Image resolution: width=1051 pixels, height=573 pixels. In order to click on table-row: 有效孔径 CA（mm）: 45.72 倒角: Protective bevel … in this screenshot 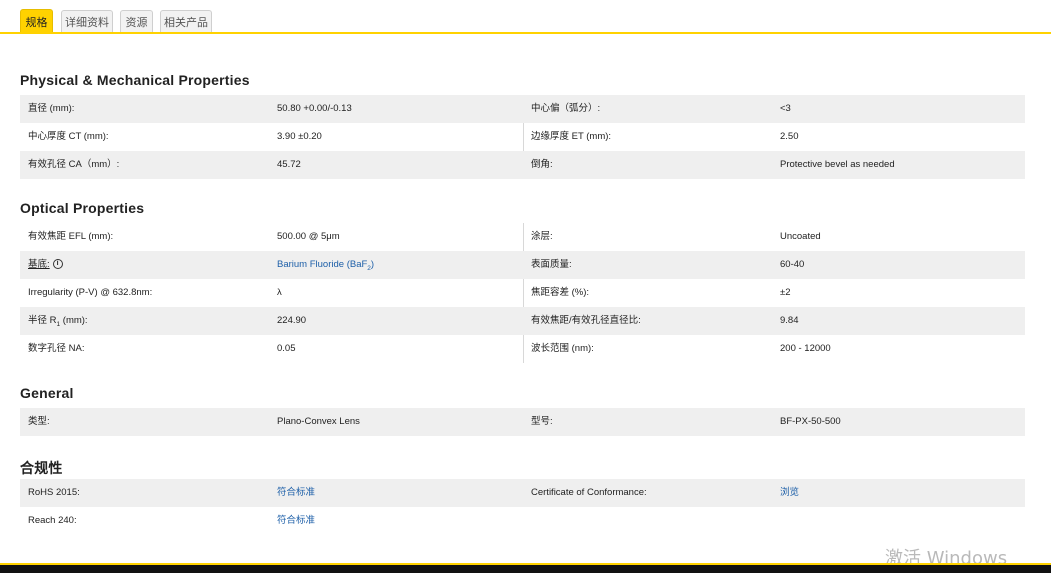, I will do `click(522, 165)`.